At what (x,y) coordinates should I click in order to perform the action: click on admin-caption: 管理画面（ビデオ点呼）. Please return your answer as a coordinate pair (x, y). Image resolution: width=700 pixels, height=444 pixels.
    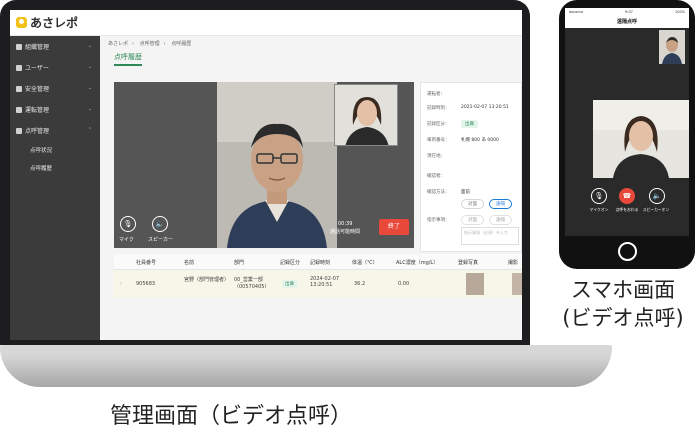
    Looking at the image, I should click on (231, 416).